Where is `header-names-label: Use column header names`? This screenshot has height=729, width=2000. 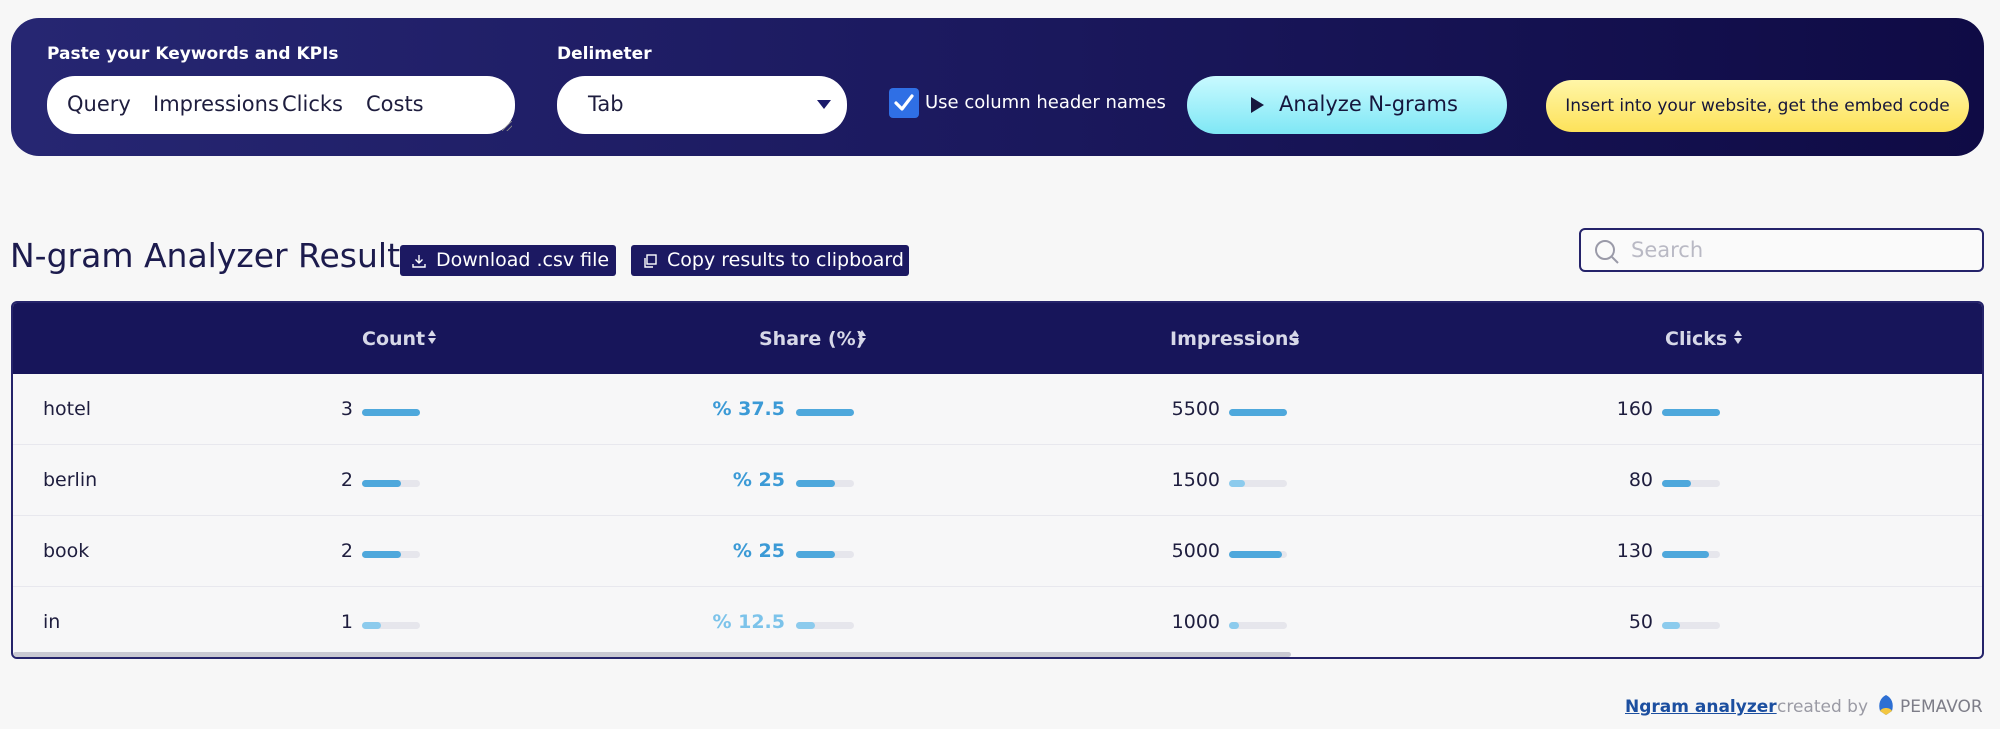 header-names-label: Use column header names is located at coordinates (1045, 102).